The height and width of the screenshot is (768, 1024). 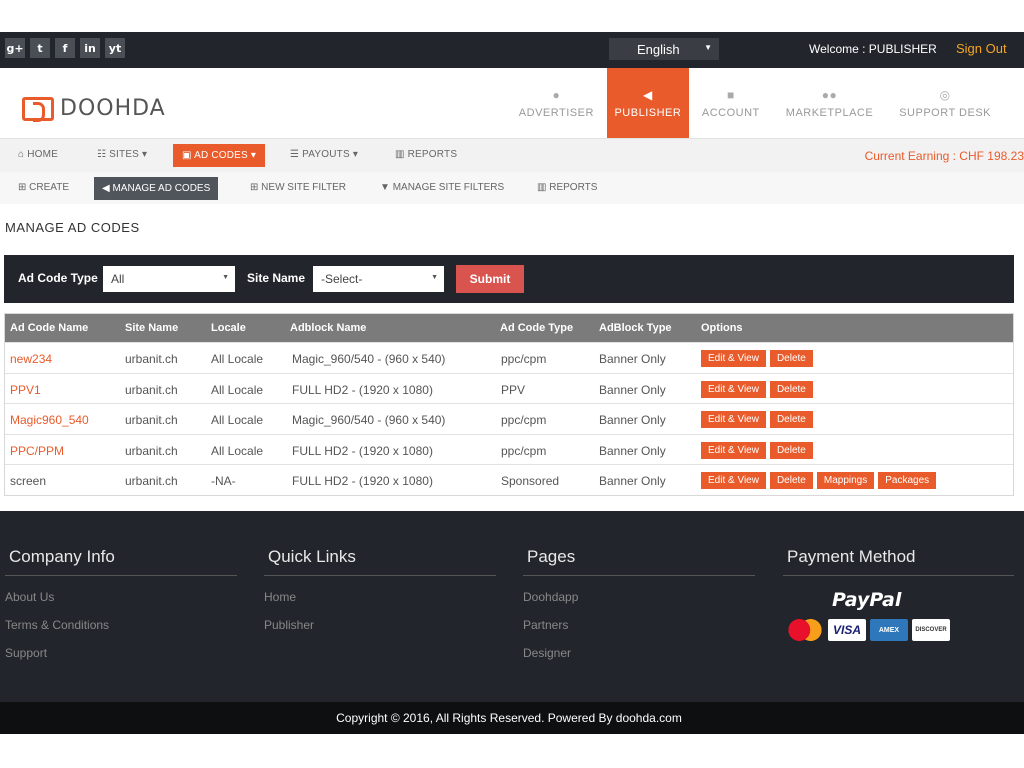 I want to click on nav-label: ADVERTISER, so click(x=556, y=112).